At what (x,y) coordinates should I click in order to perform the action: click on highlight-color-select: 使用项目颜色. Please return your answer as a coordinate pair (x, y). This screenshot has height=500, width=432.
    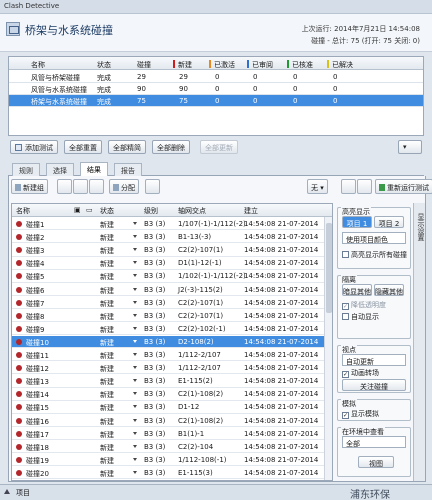
    Looking at the image, I should click on (374, 238).